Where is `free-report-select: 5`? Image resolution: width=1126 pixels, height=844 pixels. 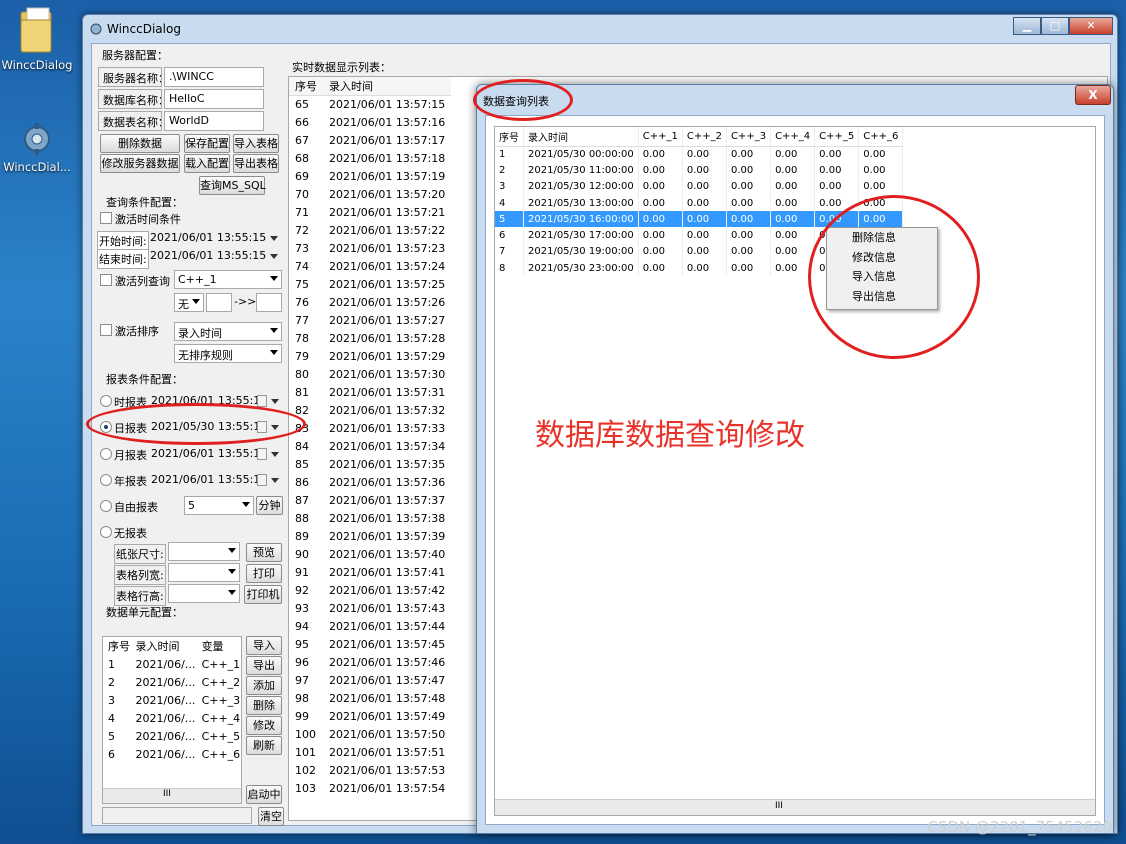
free-report-select: 5 is located at coordinates (219, 505).